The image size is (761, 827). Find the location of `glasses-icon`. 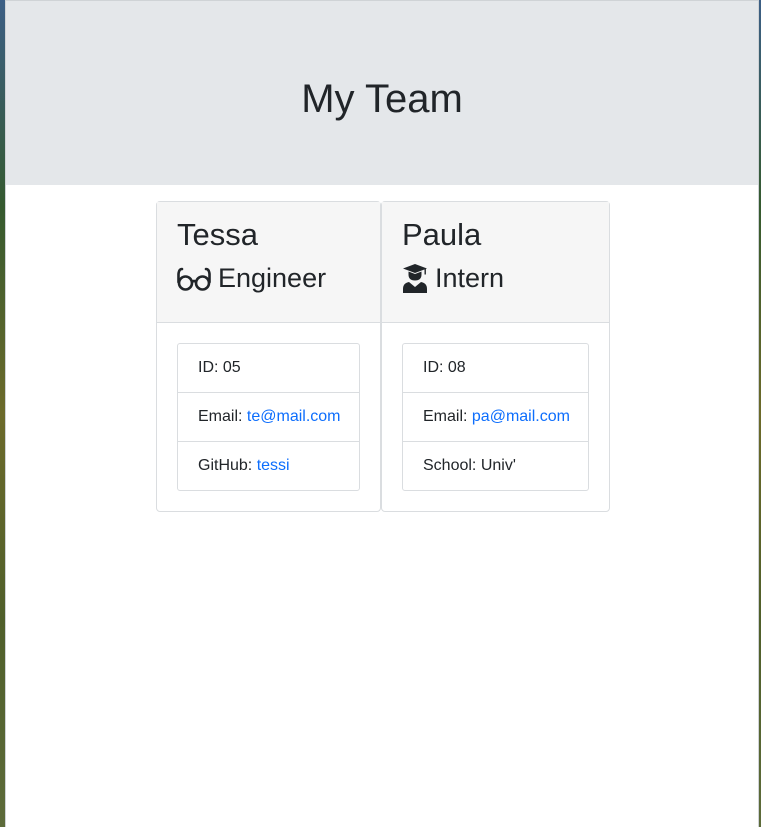

glasses-icon is located at coordinates (194, 278).